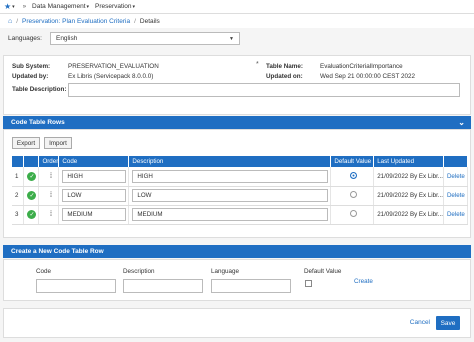 The height and width of the screenshot is (342, 474). What do you see at coordinates (10, 21) in the screenshot?
I see `home-icon: ⌂` at bounding box center [10, 21].